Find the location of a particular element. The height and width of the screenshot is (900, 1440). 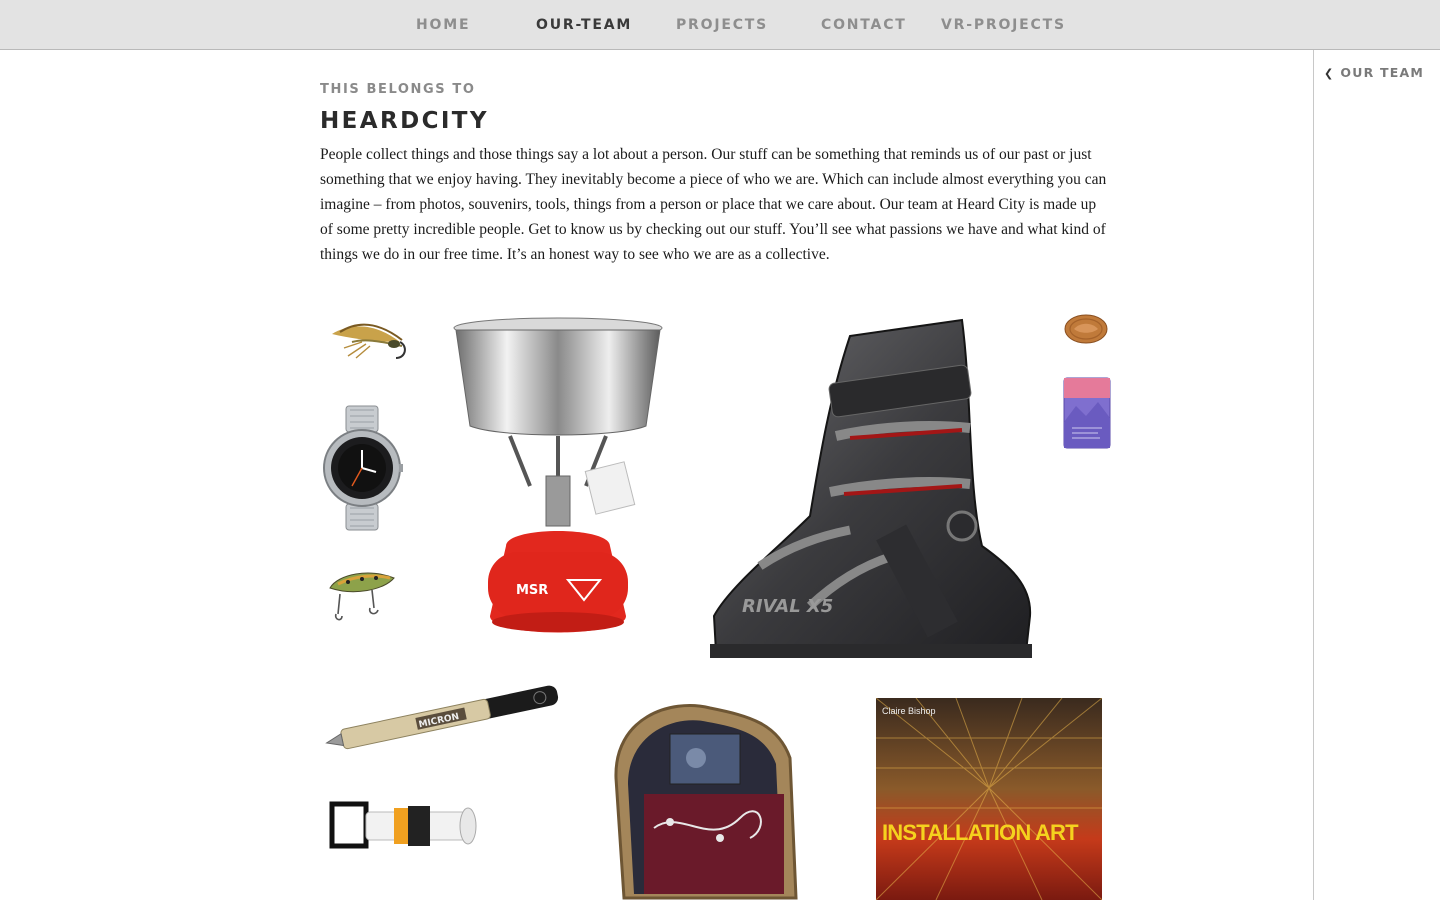

nav-contact: CONTACT is located at coordinates (864, 25).